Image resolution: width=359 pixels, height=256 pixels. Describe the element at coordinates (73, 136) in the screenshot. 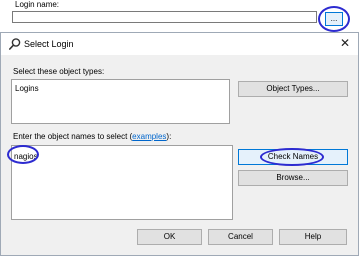

I see `object-names-label-prefix: Enter the object names to select (` at that location.